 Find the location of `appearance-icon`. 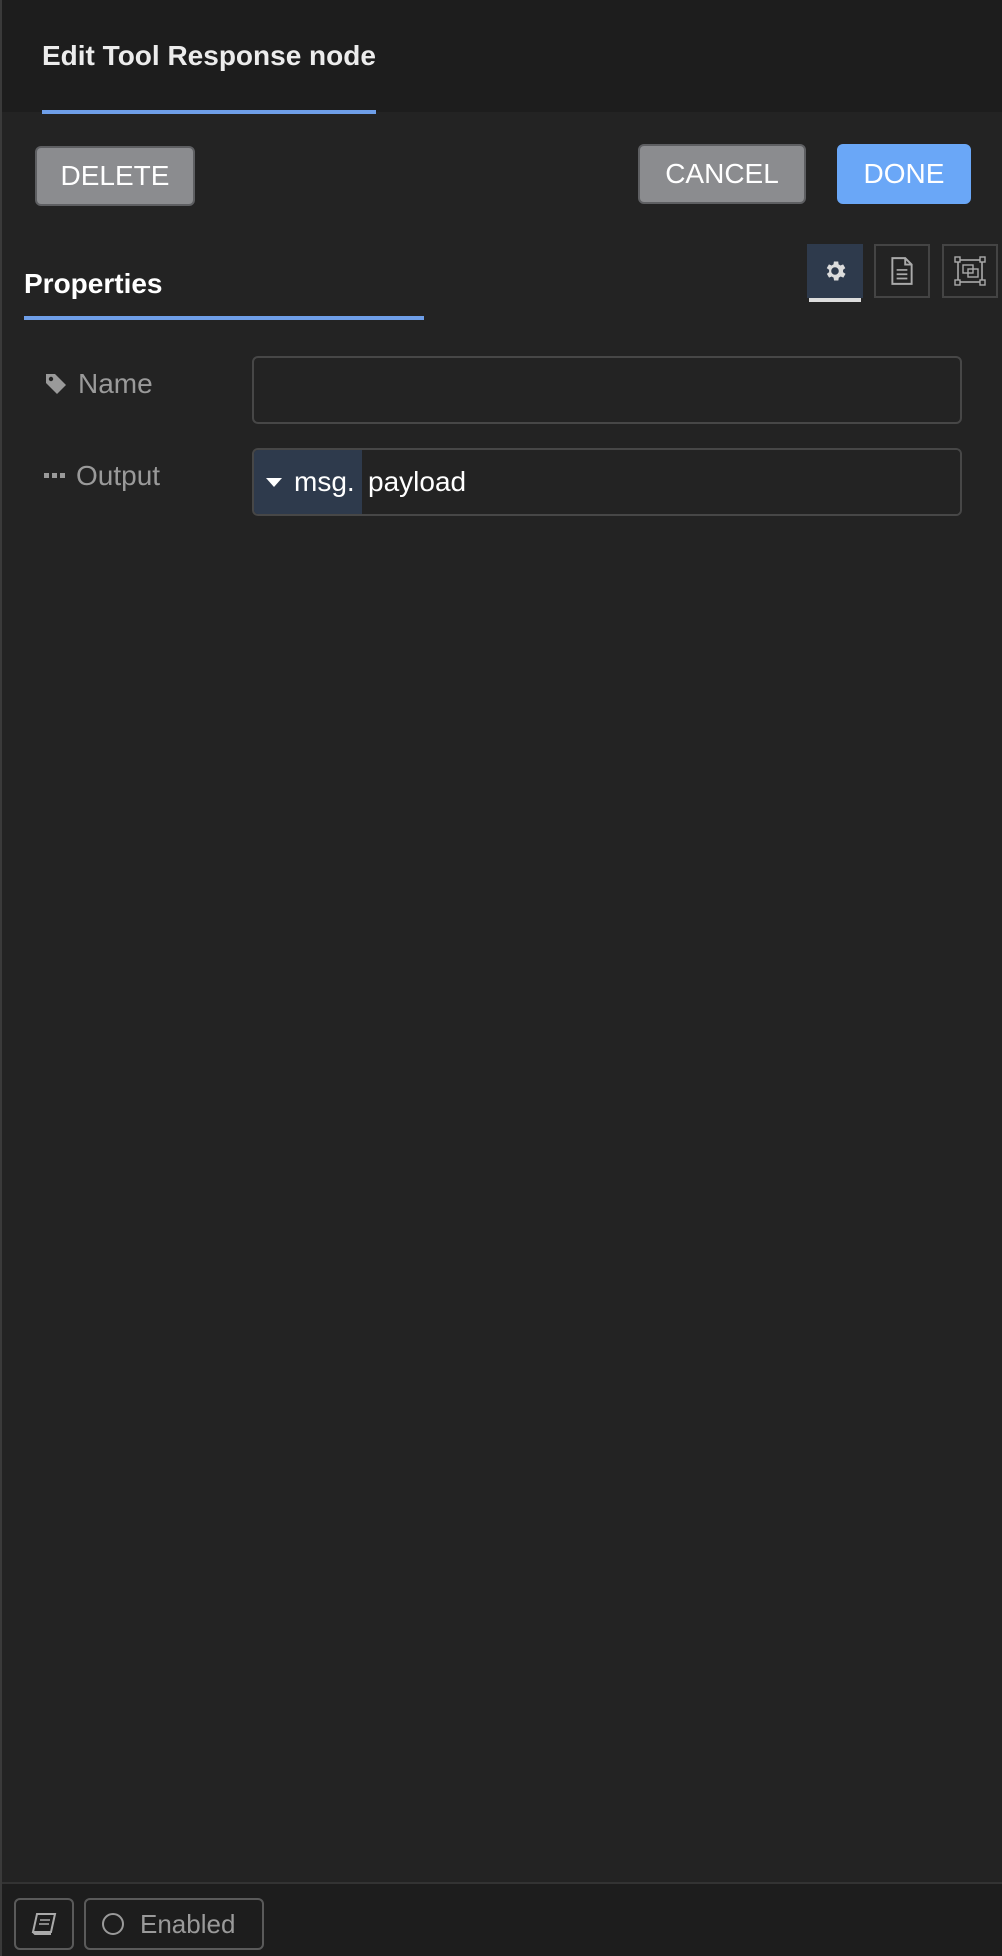

appearance-icon is located at coordinates (970, 271).